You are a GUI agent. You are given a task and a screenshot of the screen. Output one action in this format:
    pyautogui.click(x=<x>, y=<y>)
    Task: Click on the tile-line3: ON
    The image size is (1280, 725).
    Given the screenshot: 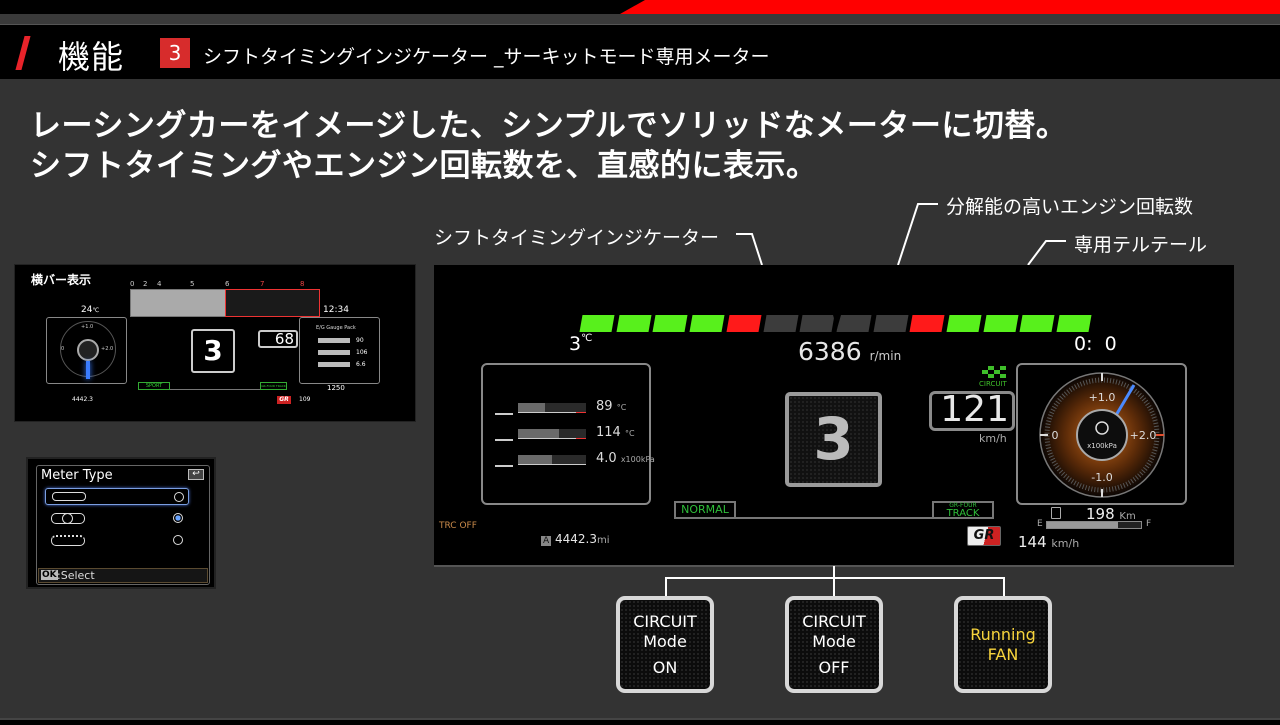 What is the action you would take?
    pyautogui.click(x=665, y=667)
    